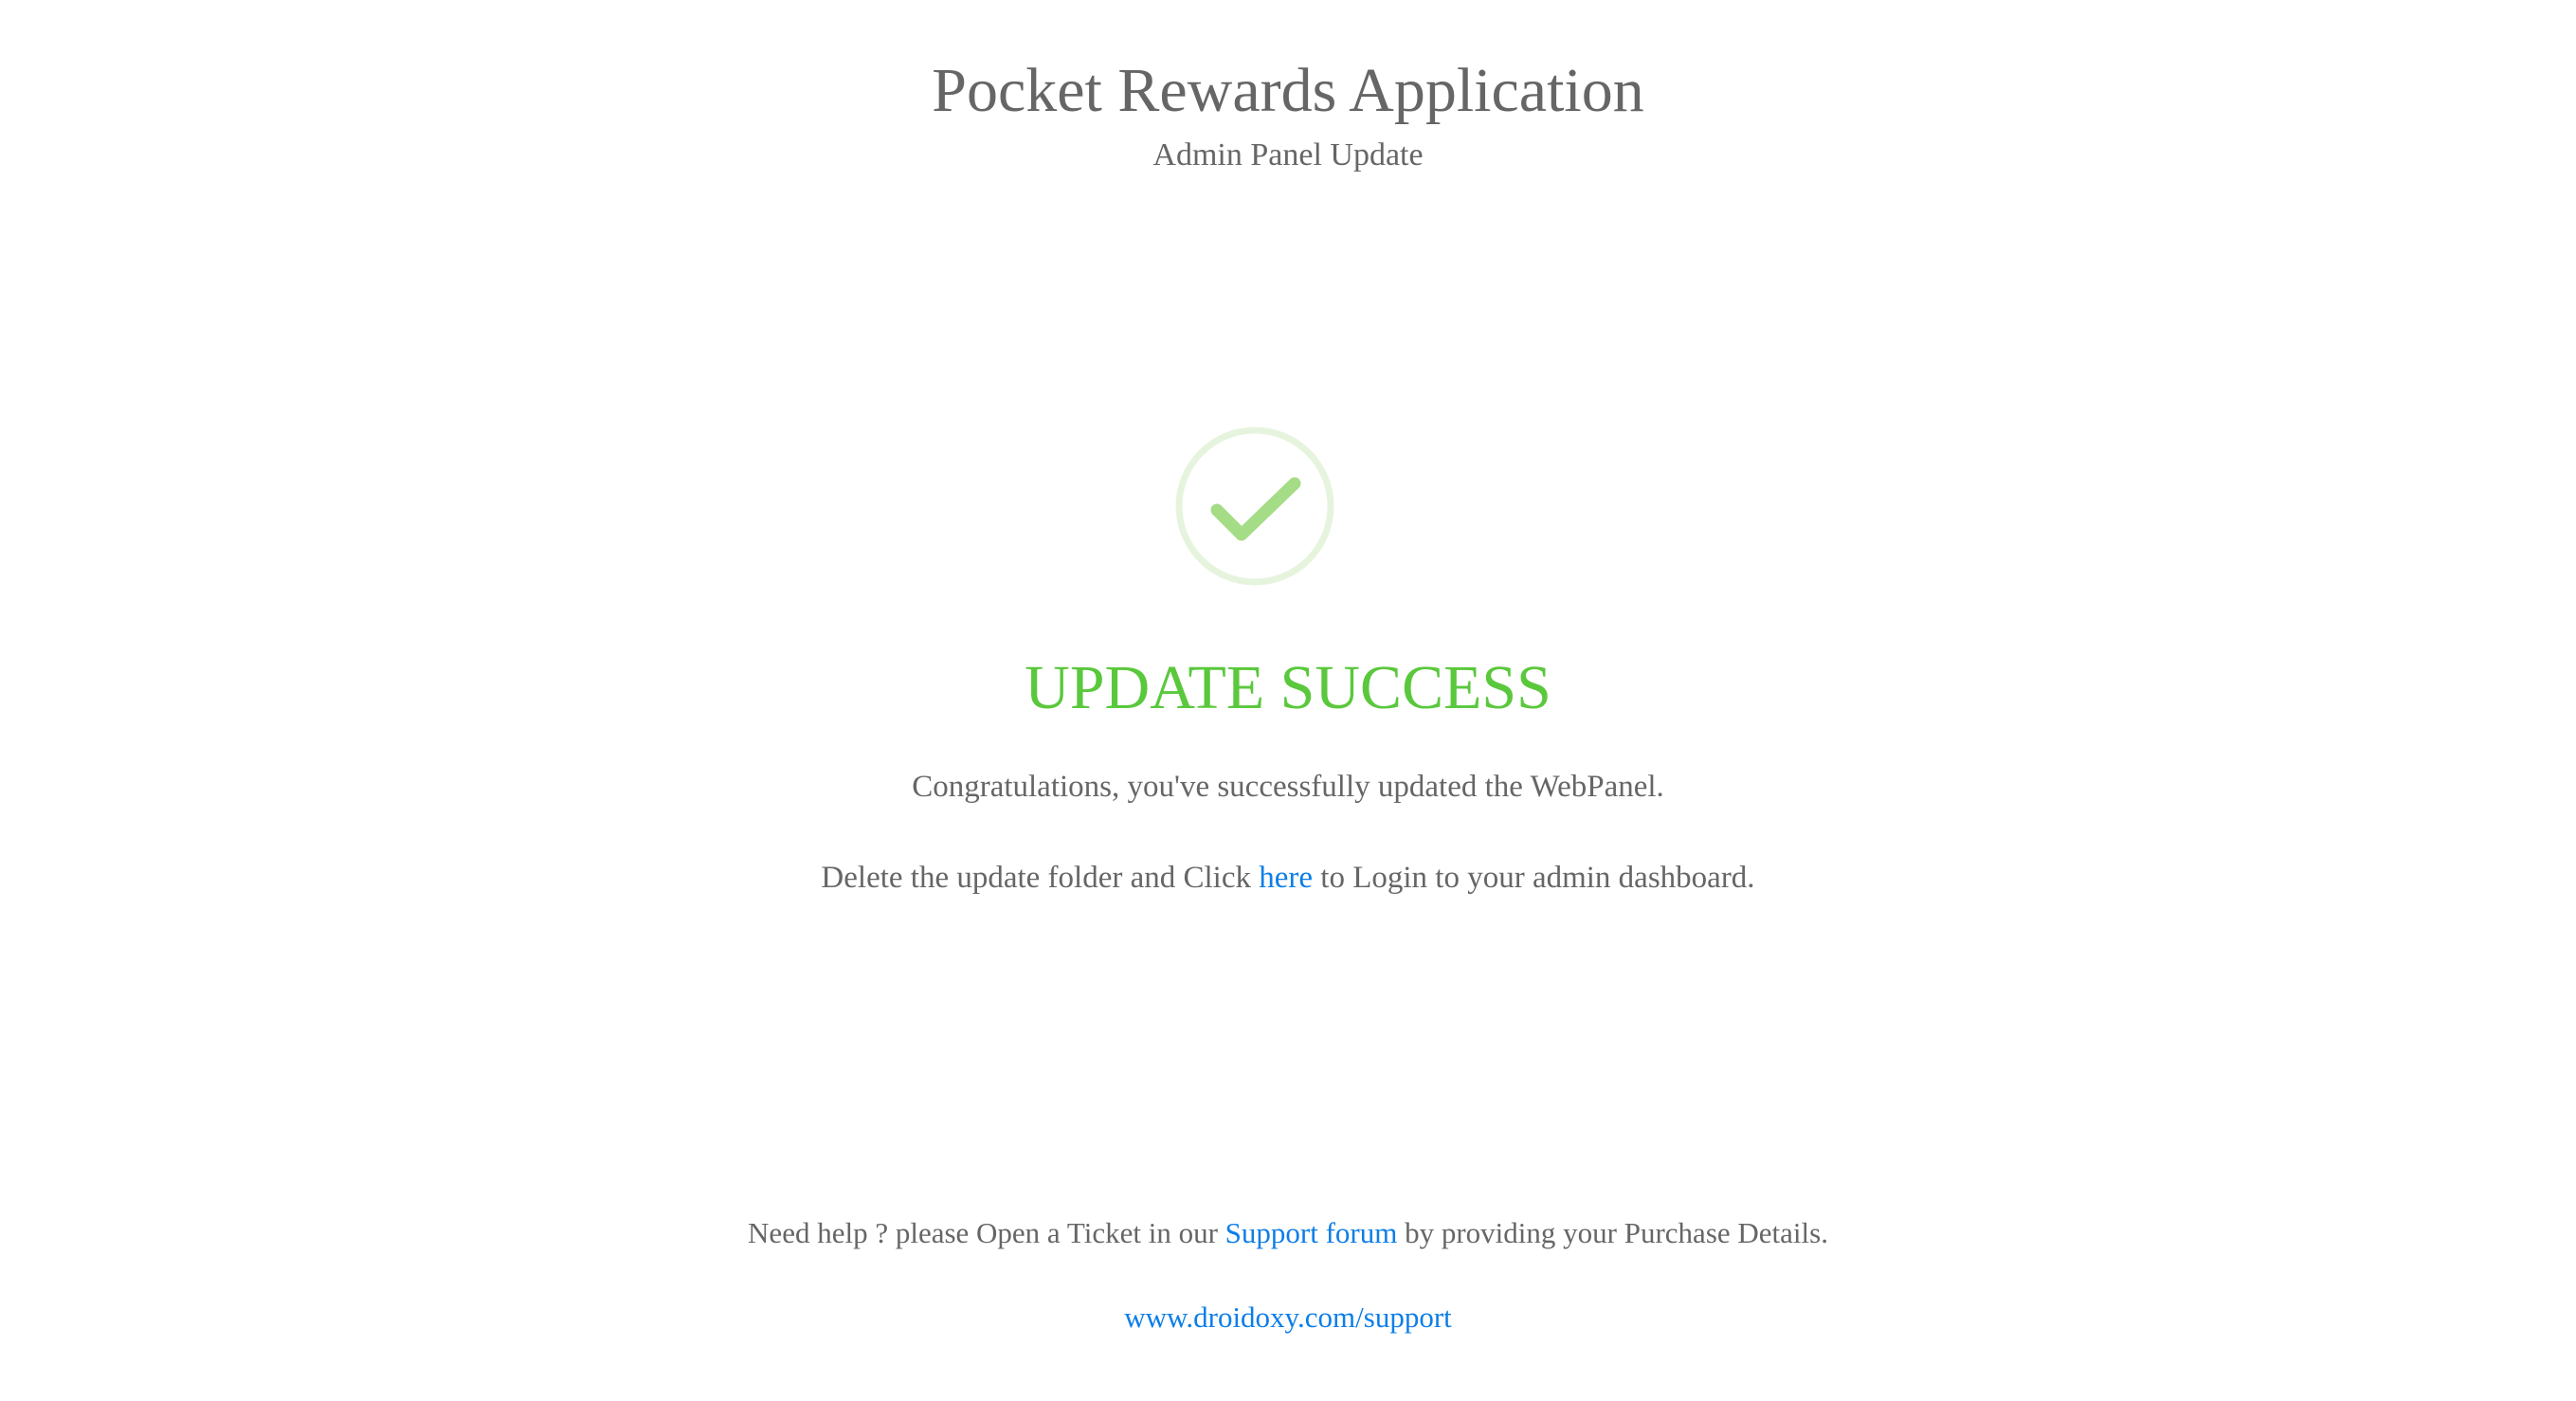 Image resolution: width=2576 pixels, height=1401 pixels. What do you see at coordinates (1311, 1232) in the screenshot?
I see `support-forum-link: Support forum` at bounding box center [1311, 1232].